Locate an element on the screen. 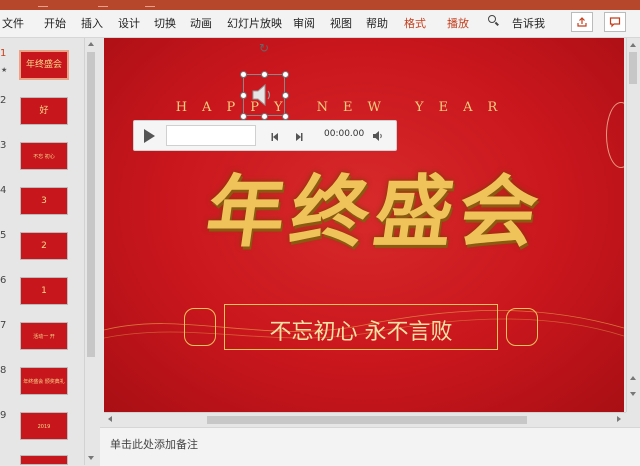  slide-thumbnail-6: 1 is located at coordinates (44, 291).